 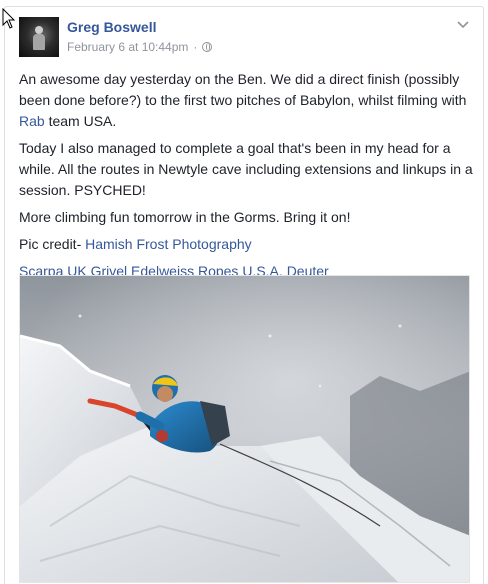 What do you see at coordinates (168, 244) in the screenshot?
I see `photographer-link: Hamish Frost Photography` at bounding box center [168, 244].